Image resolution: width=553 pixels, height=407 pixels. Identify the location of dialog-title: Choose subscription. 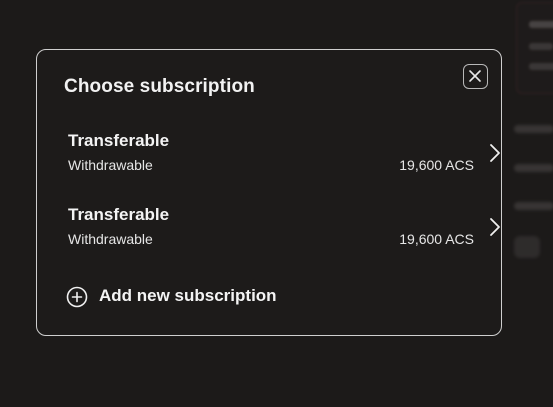
(159, 86).